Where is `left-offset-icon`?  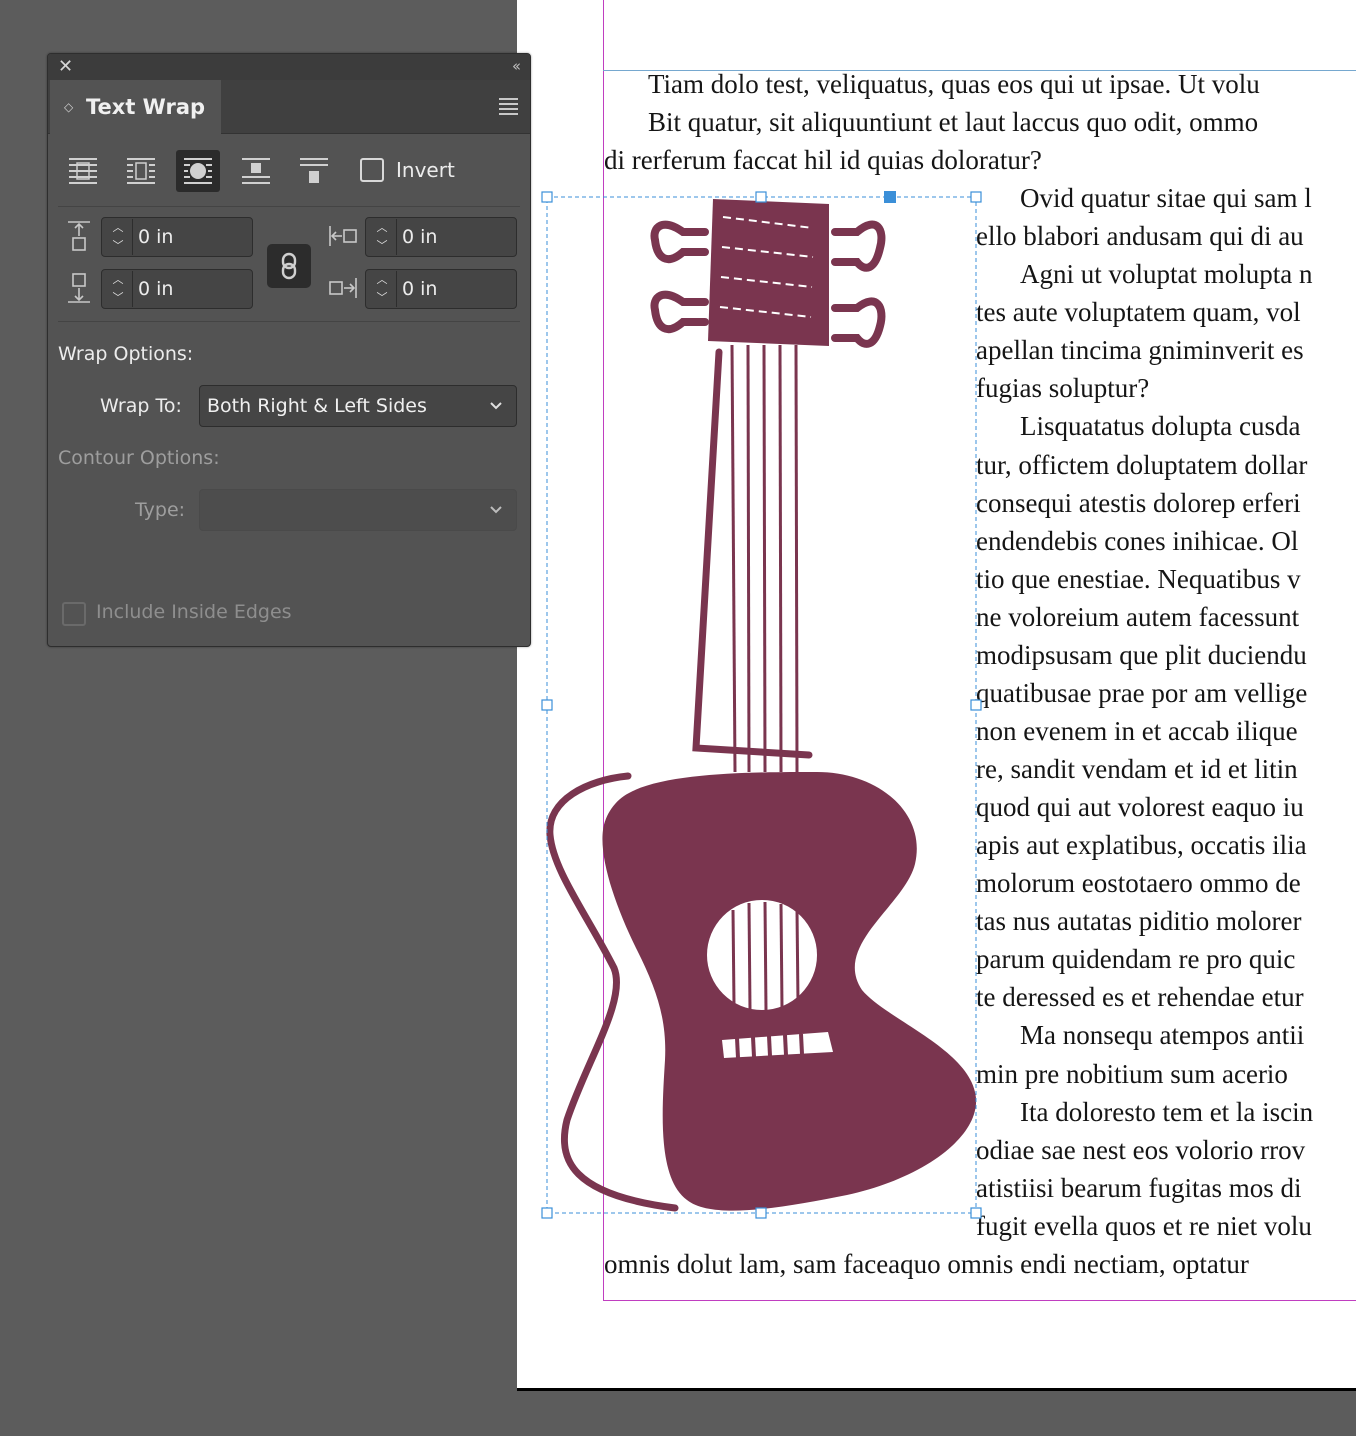
left-offset-icon is located at coordinates (343, 236).